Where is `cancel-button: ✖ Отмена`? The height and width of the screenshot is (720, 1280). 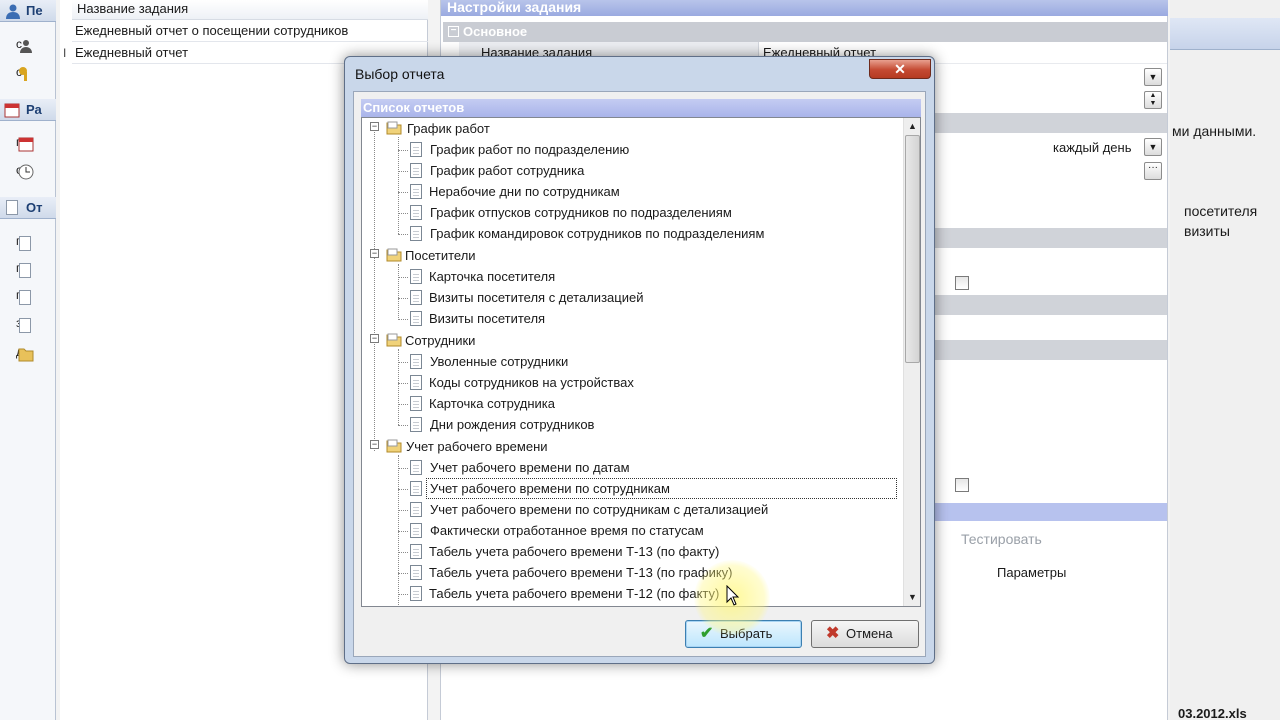
cancel-button: ✖ Отмена is located at coordinates (865, 634).